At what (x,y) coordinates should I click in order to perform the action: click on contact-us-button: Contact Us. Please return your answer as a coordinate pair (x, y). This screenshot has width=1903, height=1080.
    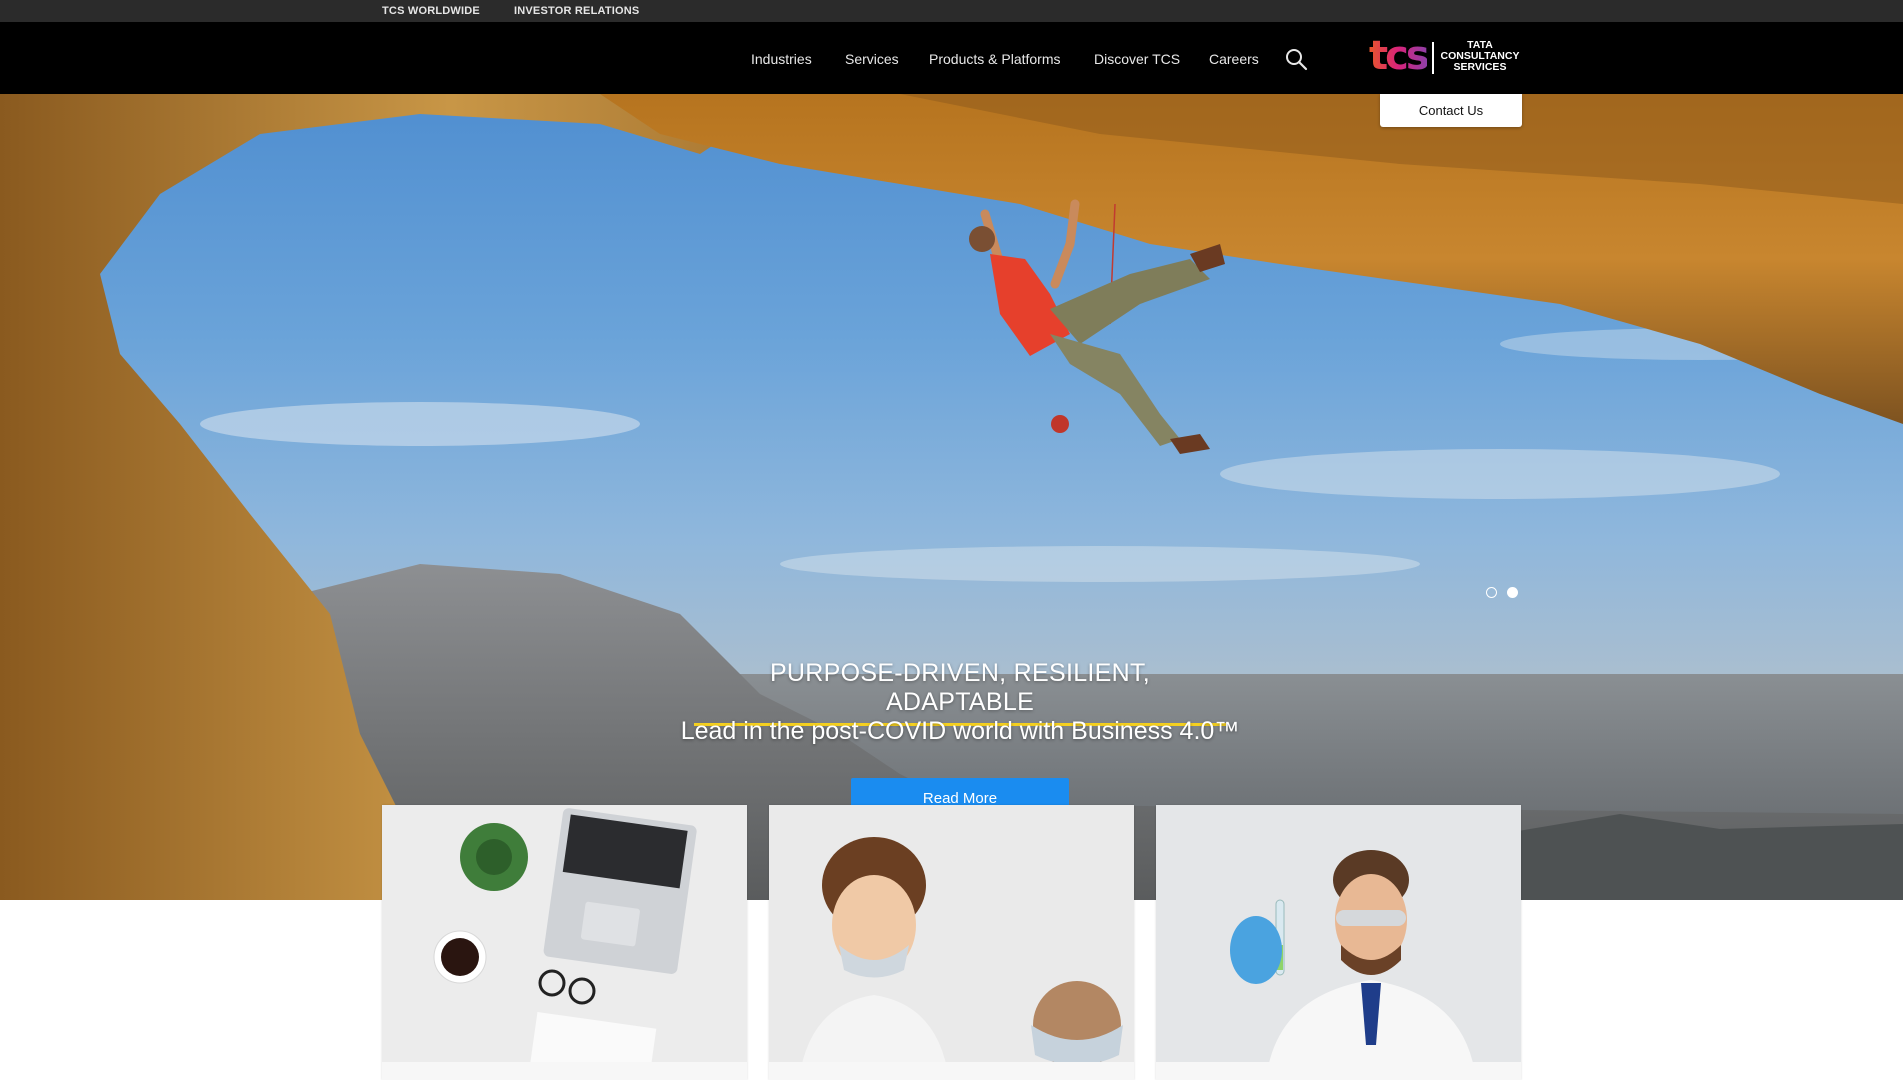
    Looking at the image, I should click on (1451, 110).